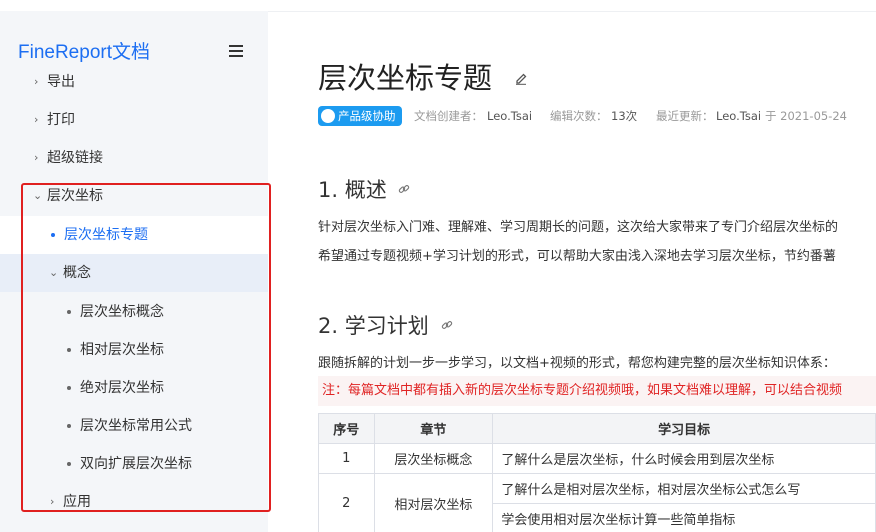 The image size is (876, 532). I want to click on sidebar-item-relative: 相对层次坐标, so click(134, 350).